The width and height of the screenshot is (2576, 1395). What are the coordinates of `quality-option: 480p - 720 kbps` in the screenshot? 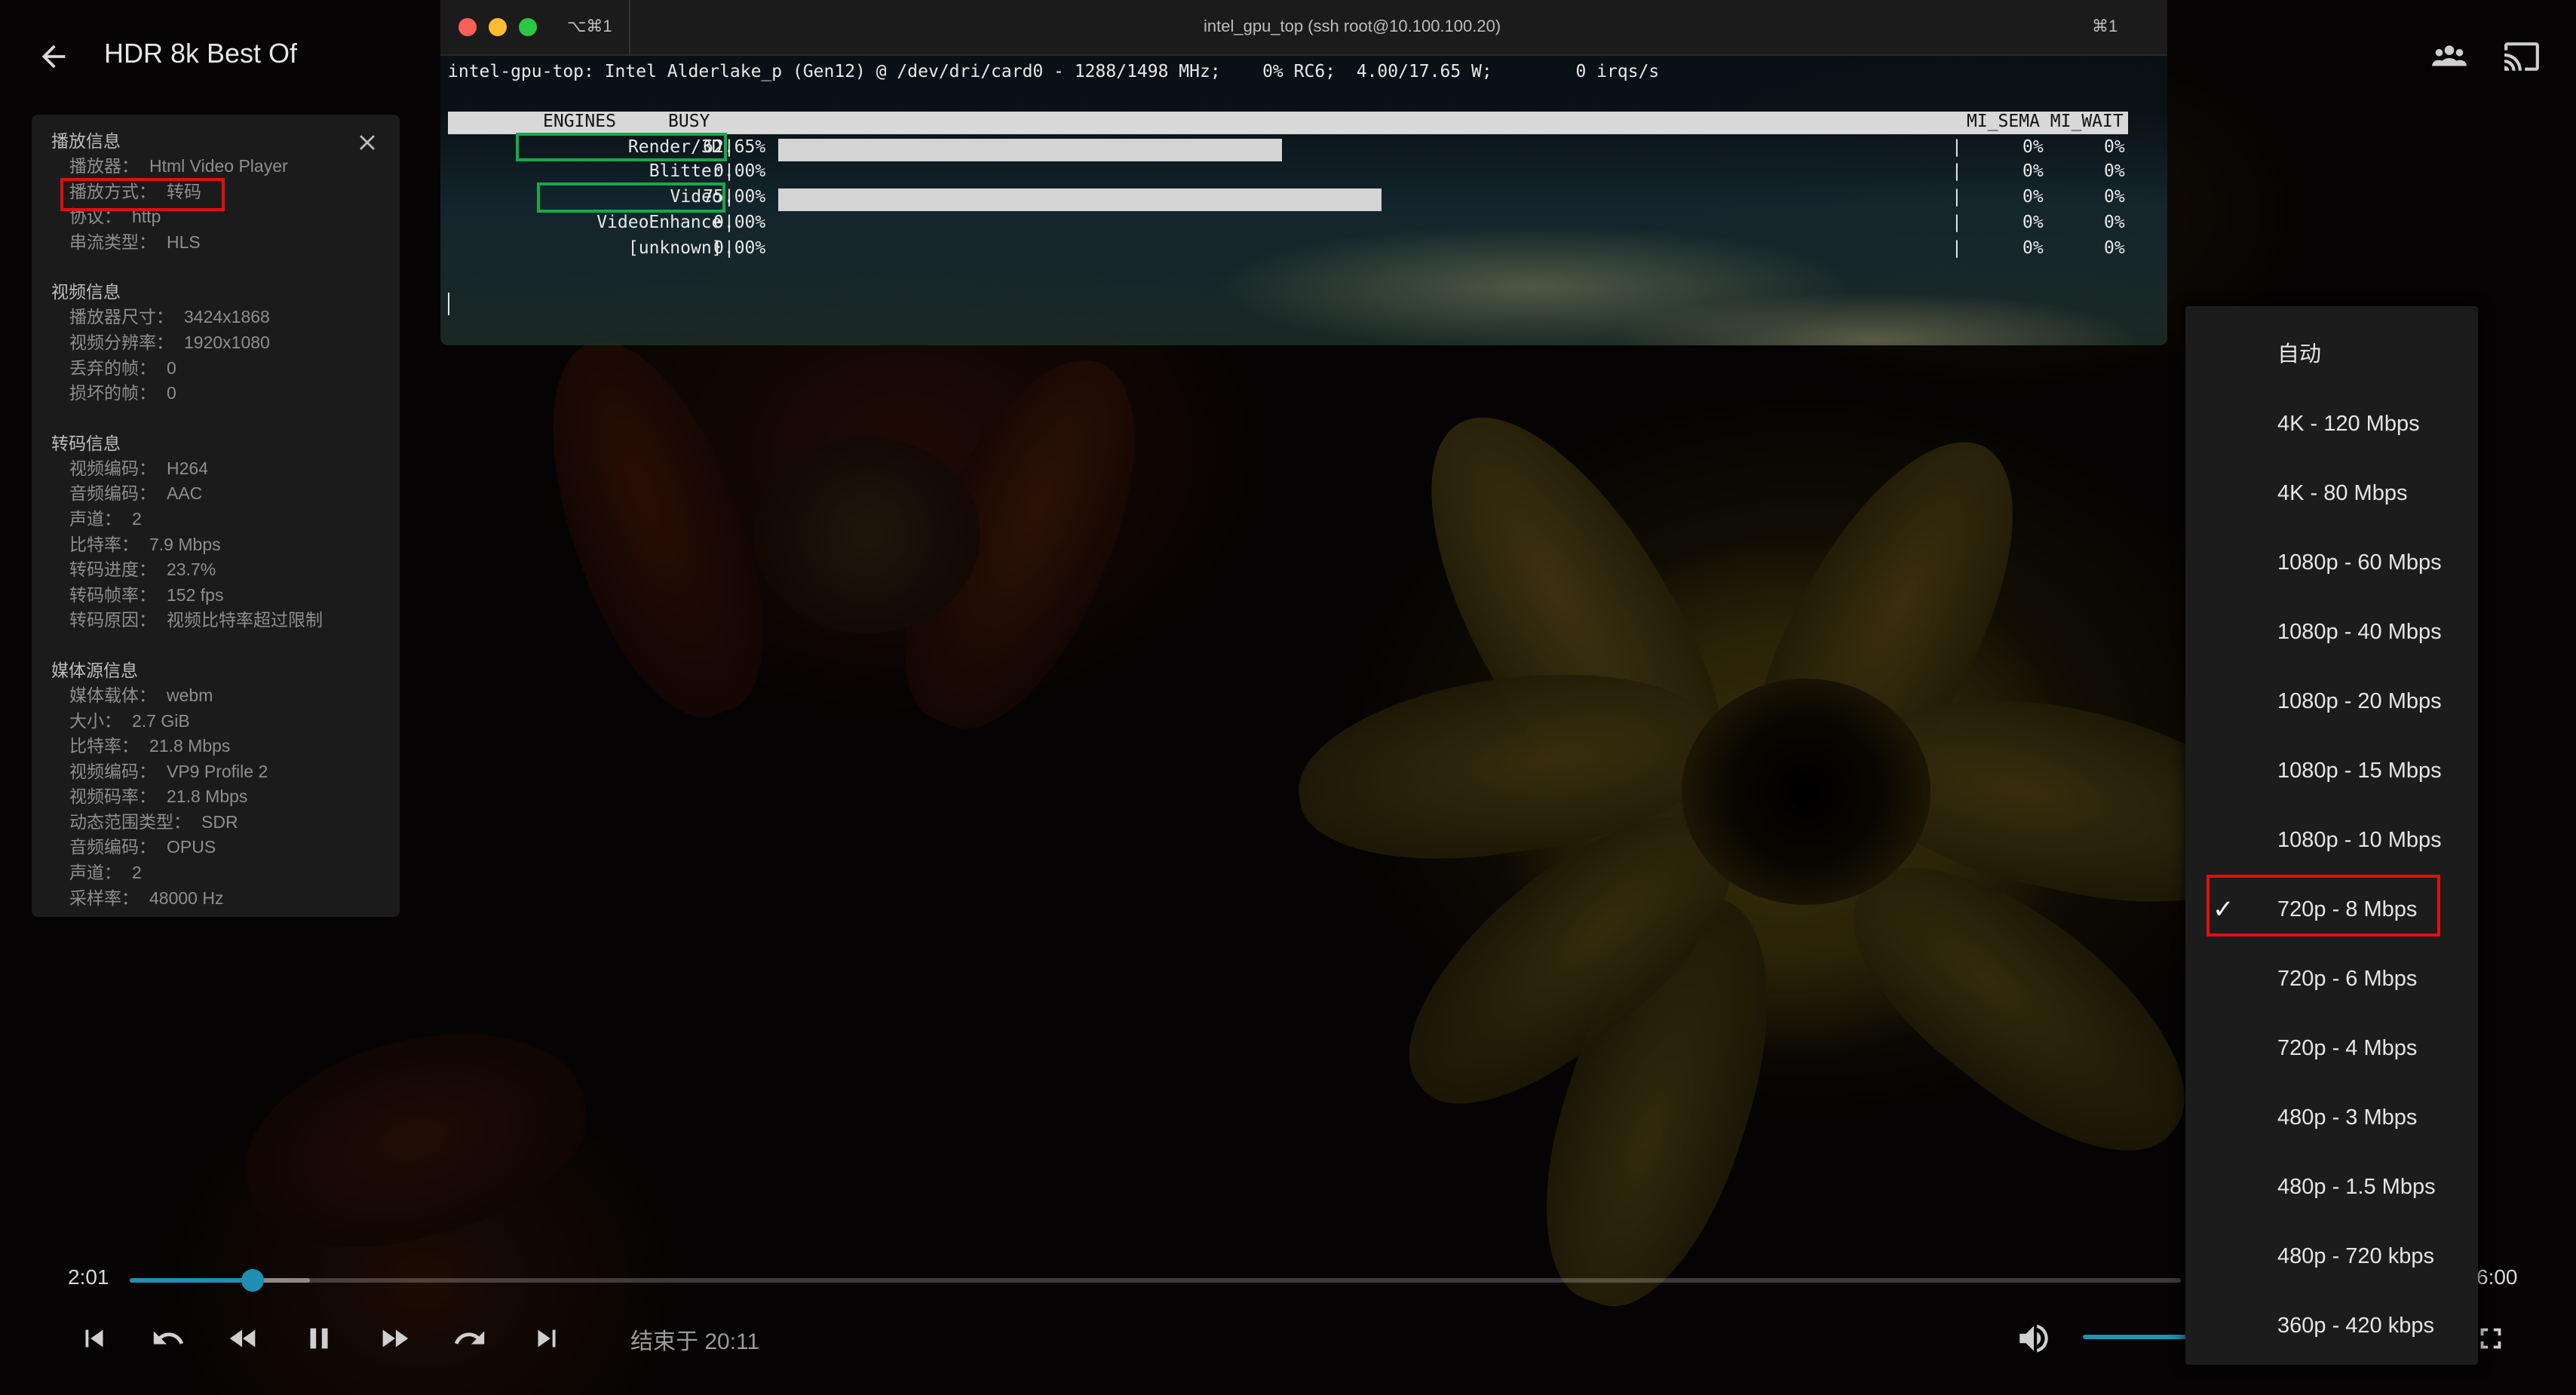 It's located at (2331, 1256).